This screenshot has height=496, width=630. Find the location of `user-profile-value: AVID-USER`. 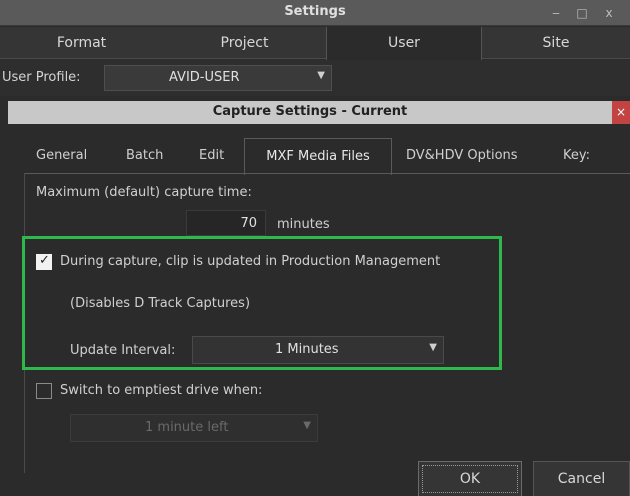

user-profile-value: AVID-USER is located at coordinates (204, 77).